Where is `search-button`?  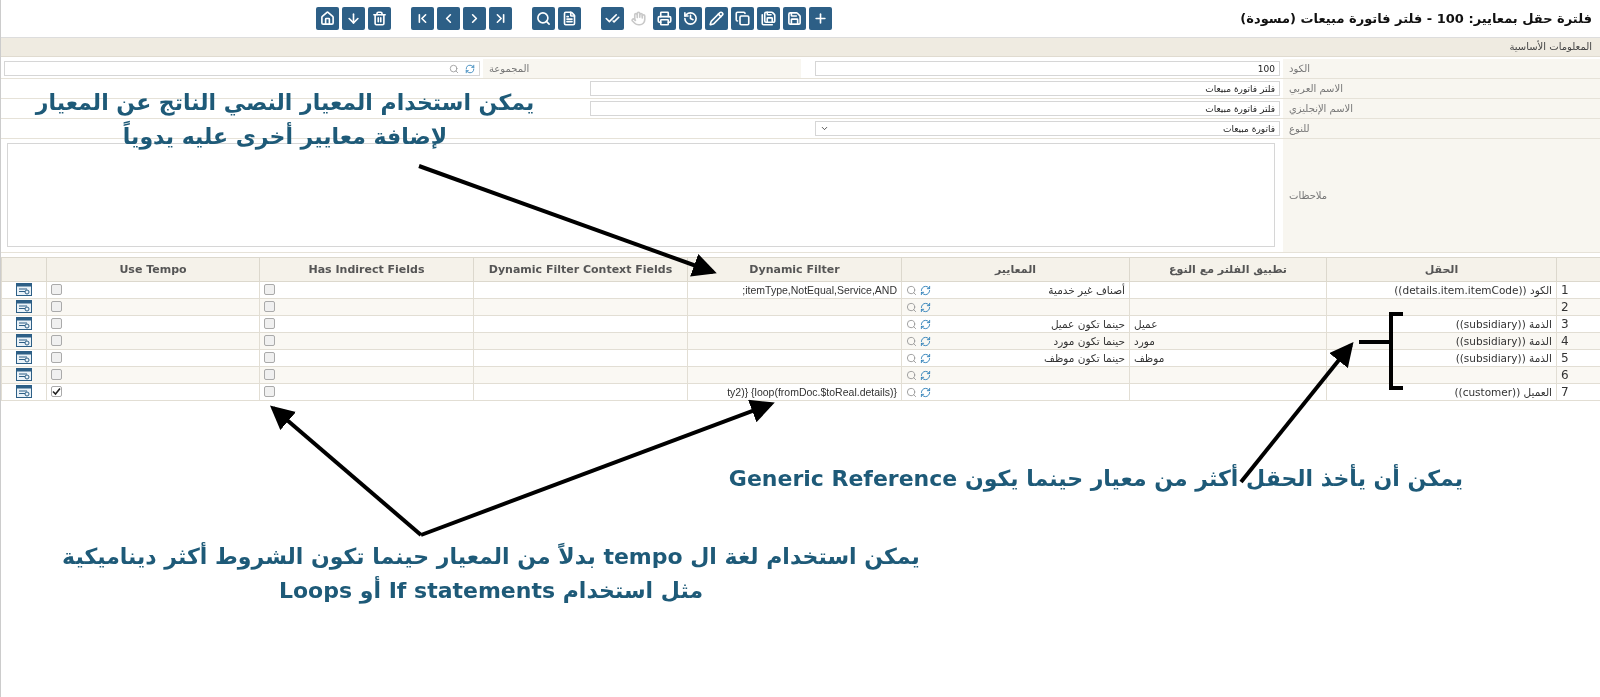 search-button is located at coordinates (543, 18).